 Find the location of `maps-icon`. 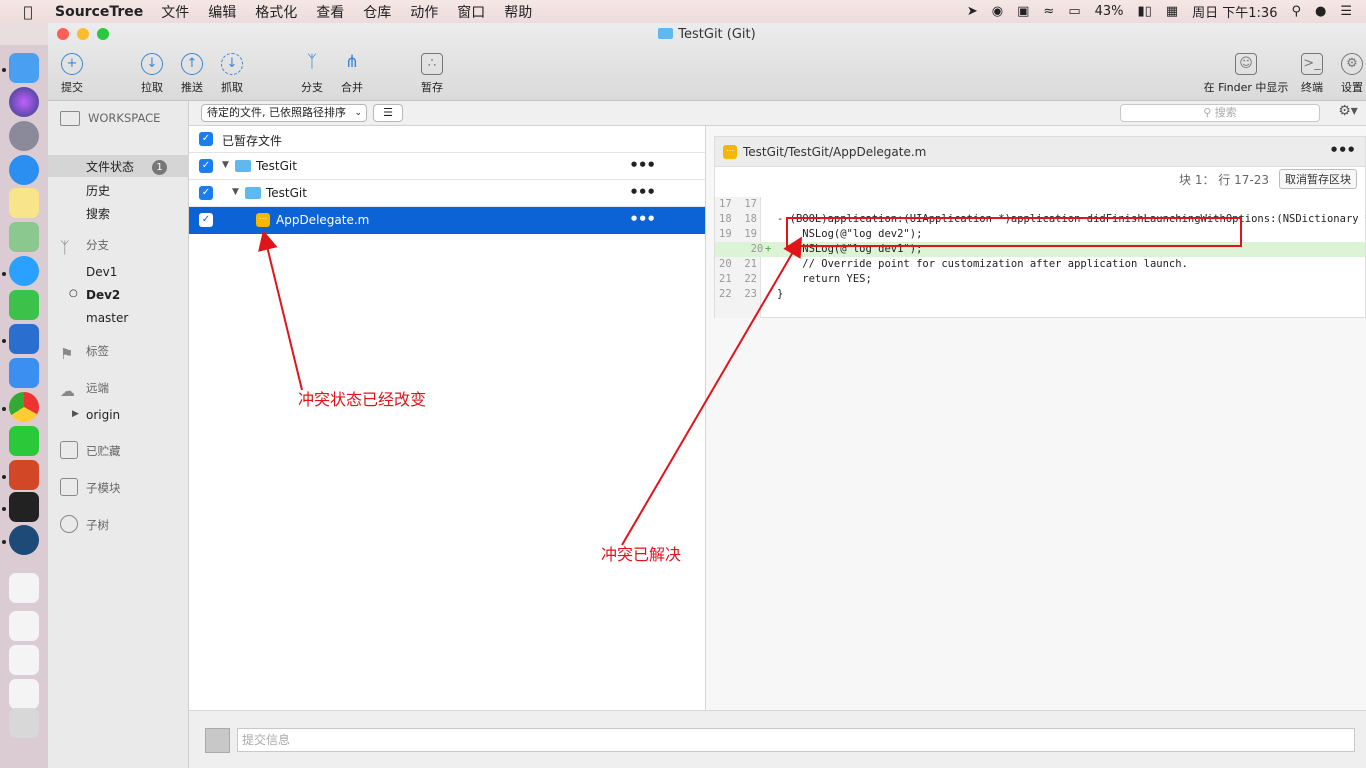

maps-icon is located at coordinates (24, 237).